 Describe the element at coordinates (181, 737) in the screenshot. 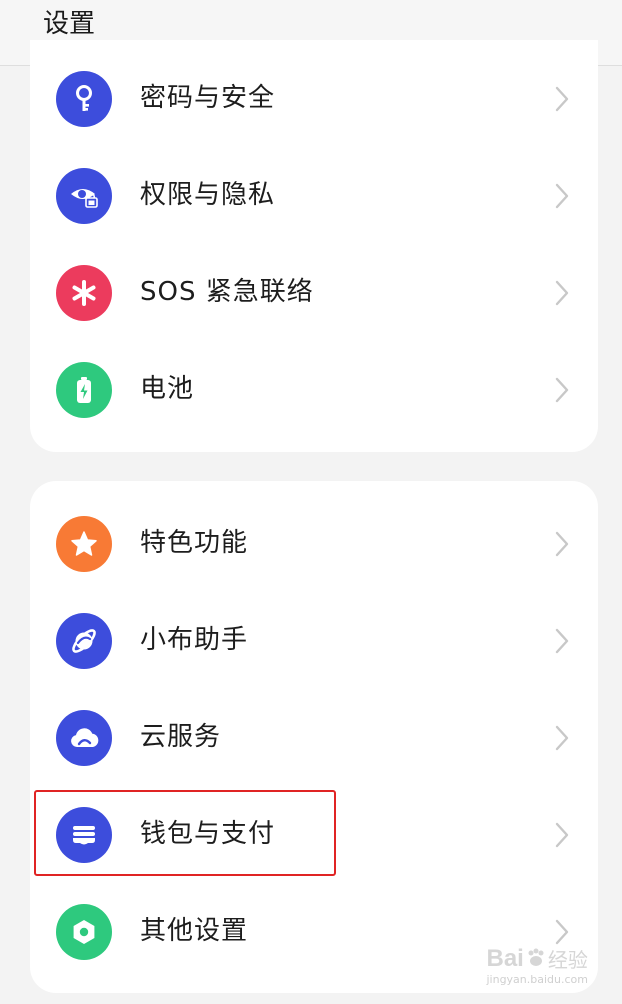

I see `settings-item-label: 云服务` at that location.